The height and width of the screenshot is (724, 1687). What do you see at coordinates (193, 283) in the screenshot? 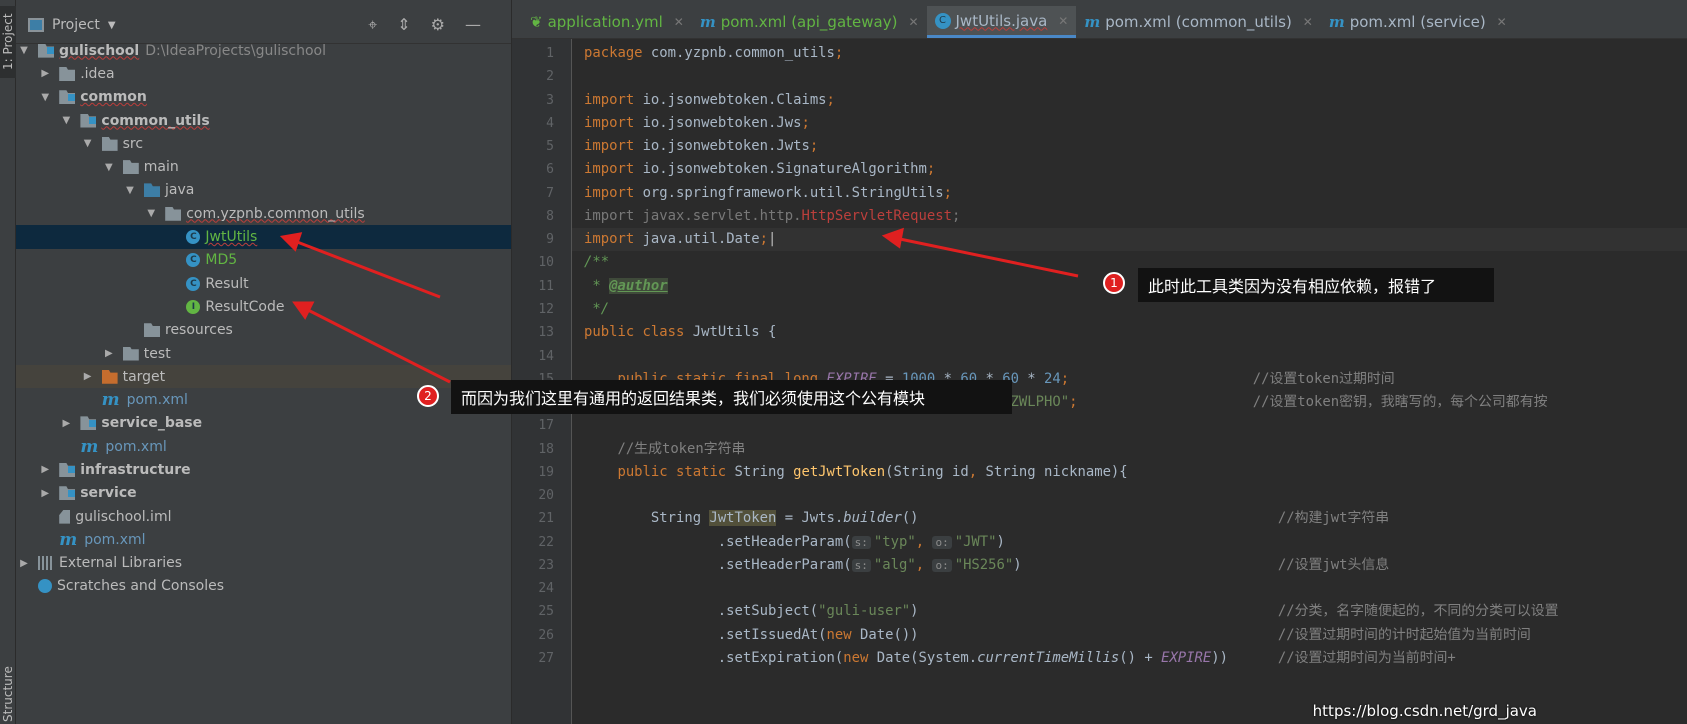
I see `cls-icon: C` at bounding box center [193, 283].